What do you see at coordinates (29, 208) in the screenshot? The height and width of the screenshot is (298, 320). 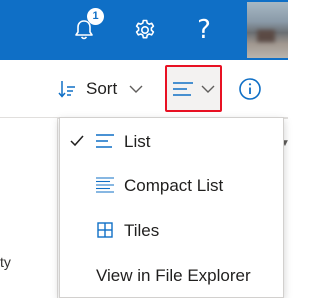 I see `file-list-column` at bounding box center [29, 208].